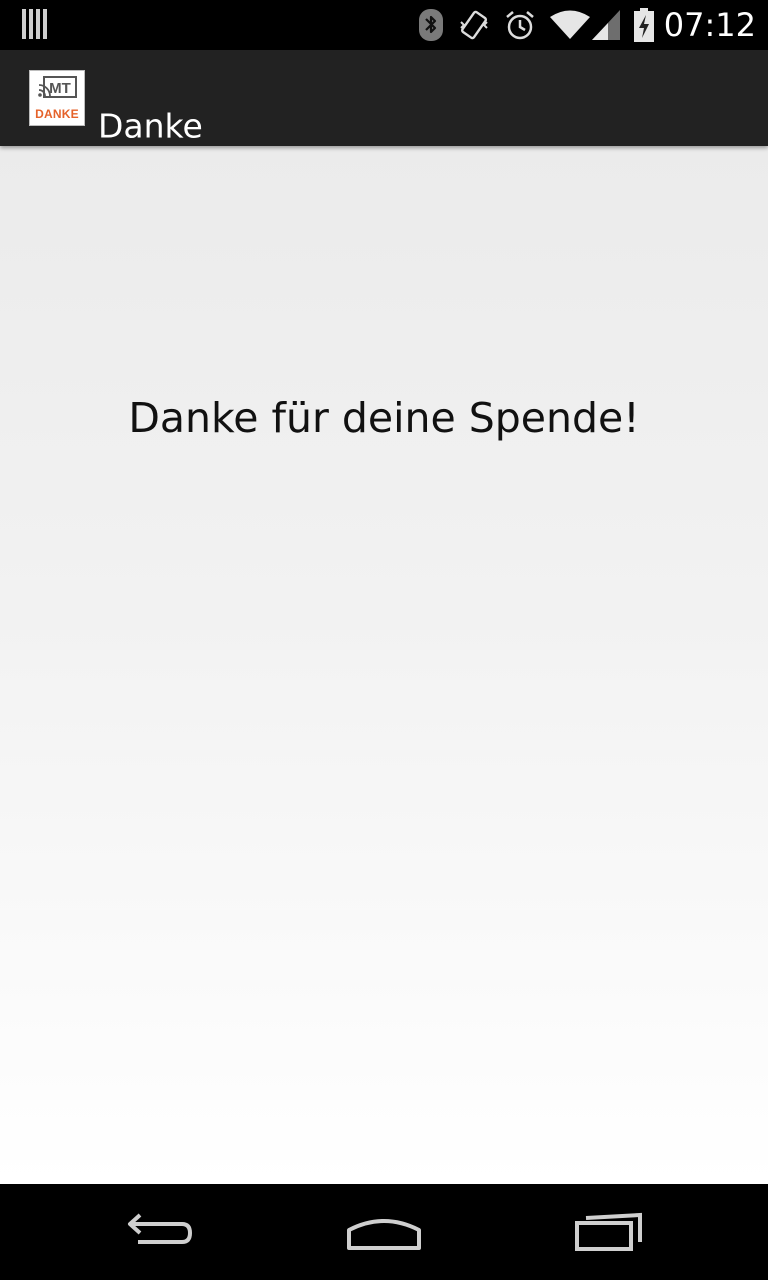 This screenshot has width=768, height=1280. I want to click on action-bar: MT DANKE Danke, so click(384, 98).